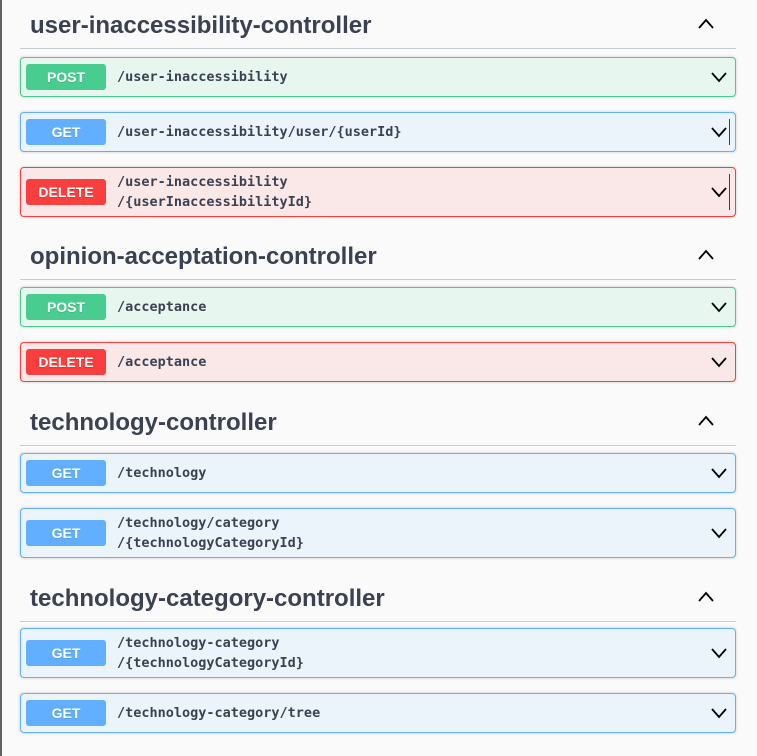 The image size is (757, 756). What do you see at coordinates (1, 378) in the screenshot?
I see `left-border` at bounding box center [1, 378].